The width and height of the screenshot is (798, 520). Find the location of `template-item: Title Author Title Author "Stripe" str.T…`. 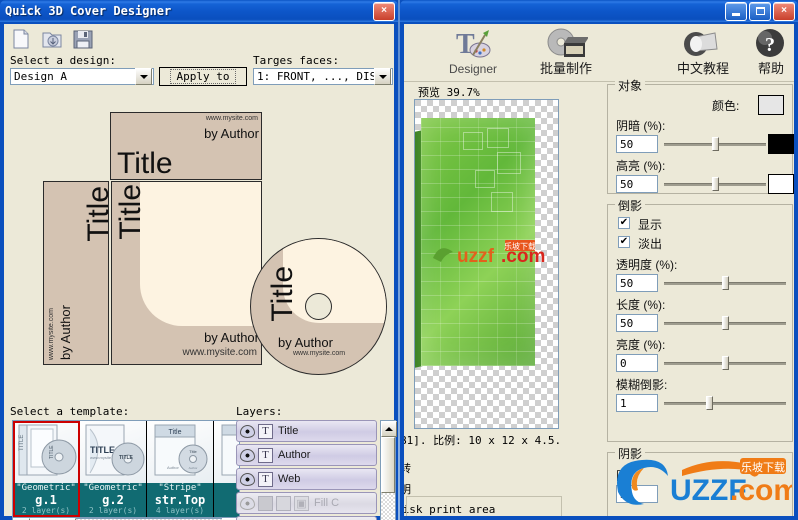

template-item: Title Author Title Author "Stripe" str.T… is located at coordinates (180, 469).